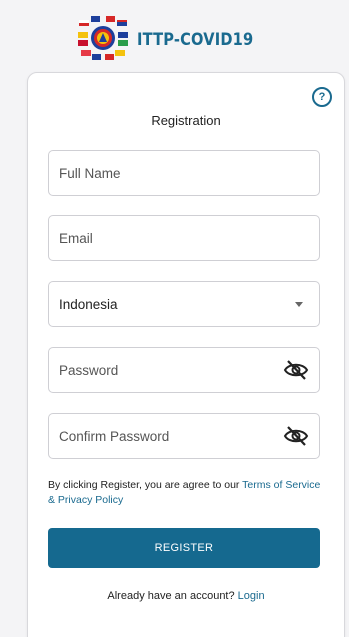 This screenshot has width=349, height=637. What do you see at coordinates (88, 304) in the screenshot?
I see `country-selected-value: Indonesia` at bounding box center [88, 304].